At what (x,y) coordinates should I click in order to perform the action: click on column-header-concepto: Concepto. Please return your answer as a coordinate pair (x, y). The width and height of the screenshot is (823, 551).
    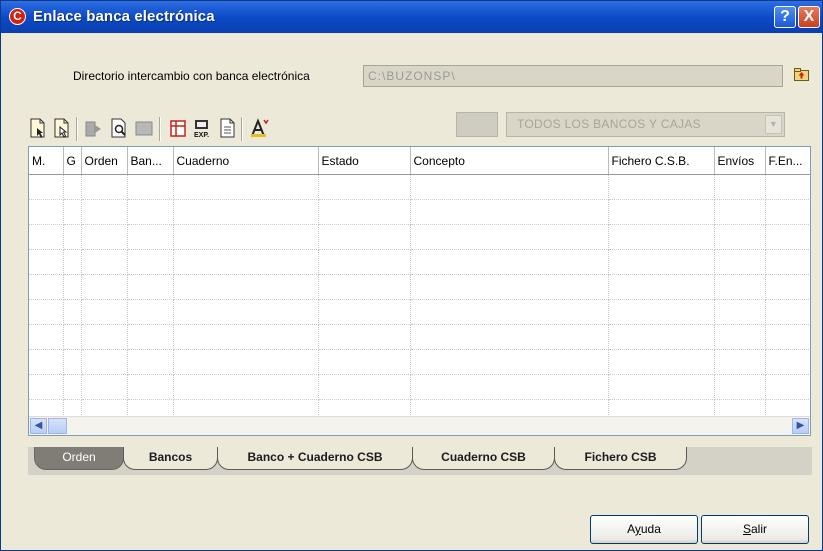
    Looking at the image, I should click on (509, 161).